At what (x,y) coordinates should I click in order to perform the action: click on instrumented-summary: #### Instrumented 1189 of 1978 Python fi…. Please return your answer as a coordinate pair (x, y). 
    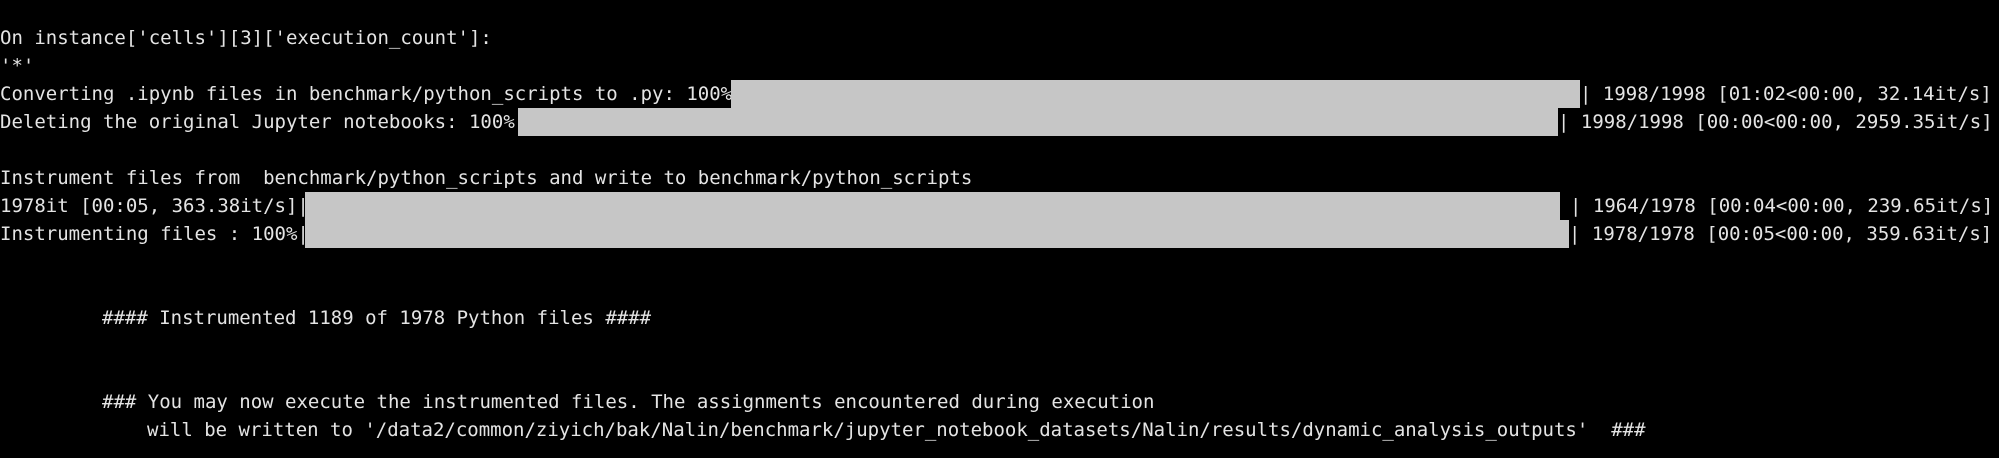
    Looking at the image, I should click on (377, 318).